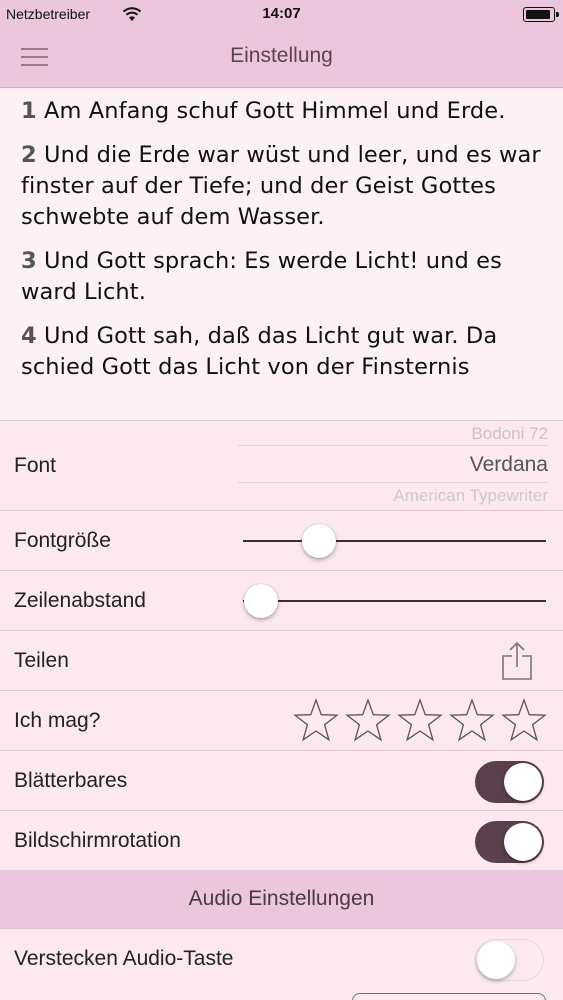 This screenshot has height=1000, width=563. What do you see at coordinates (541, 14) in the screenshot?
I see `battery-icon` at bounding box center [541, 14].